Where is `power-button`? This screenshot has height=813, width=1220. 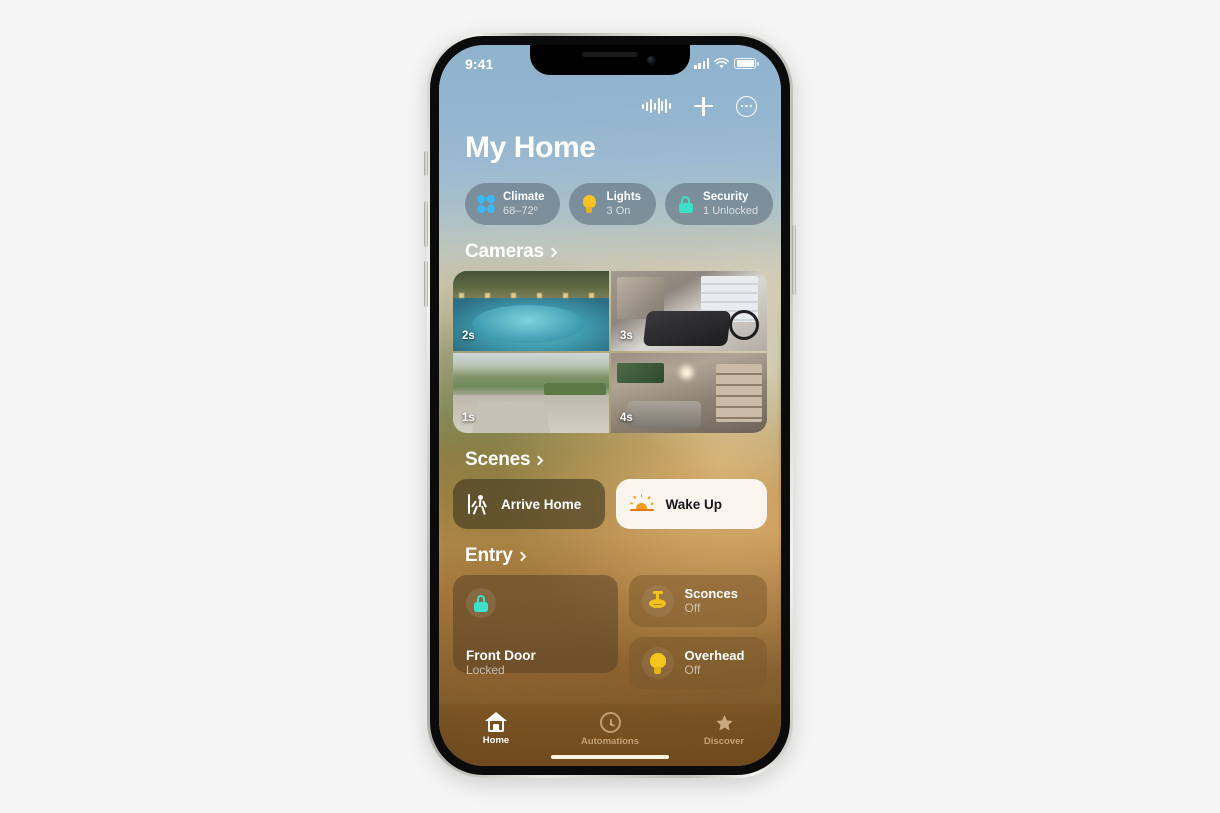 power-button is located at coordinates (794, 260).